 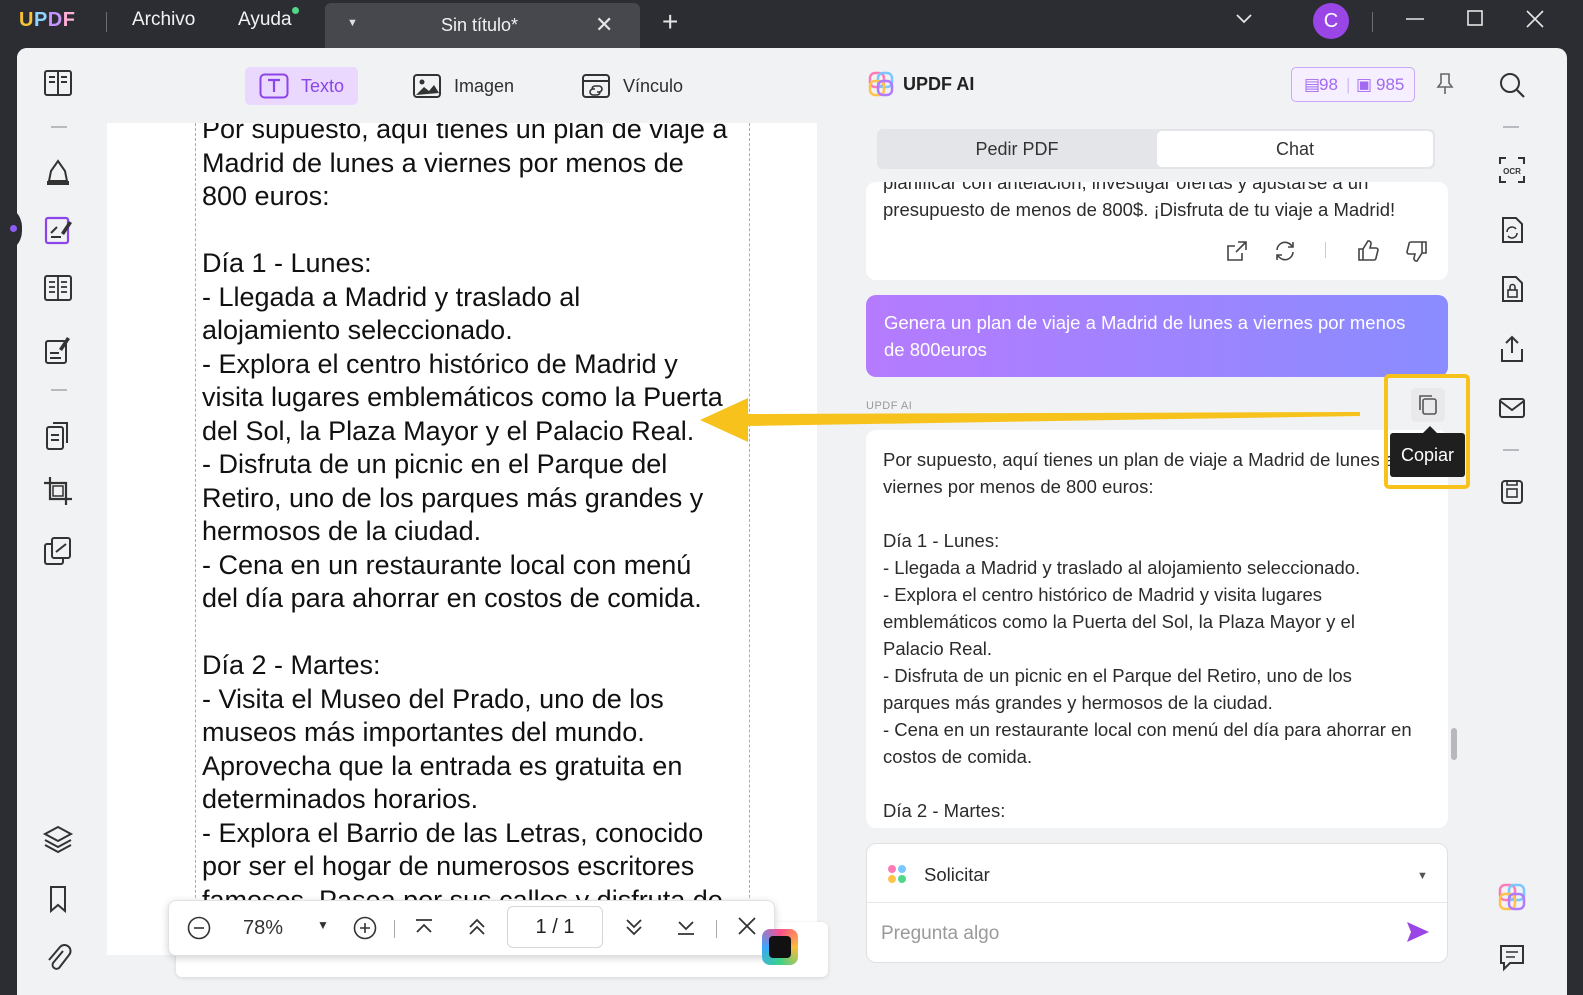 What do you see at coordinates (1285, 253) in the screenshot?
I see `regenerate-icon` at bounding box center [1285, 253].